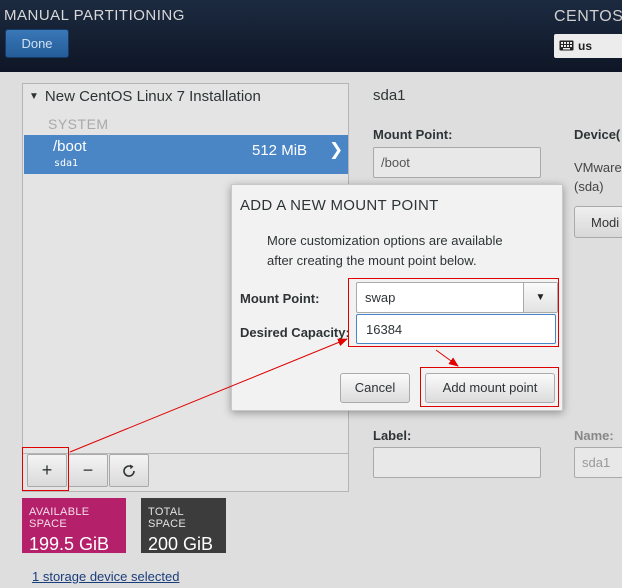 Image resolution: width=622 pixels, height=588 pixels. What do you see at coordinates (94, 15) in the screenshot?
I see `page-title: MANUAL PARTITIONING` at bounding box center [94, 15].